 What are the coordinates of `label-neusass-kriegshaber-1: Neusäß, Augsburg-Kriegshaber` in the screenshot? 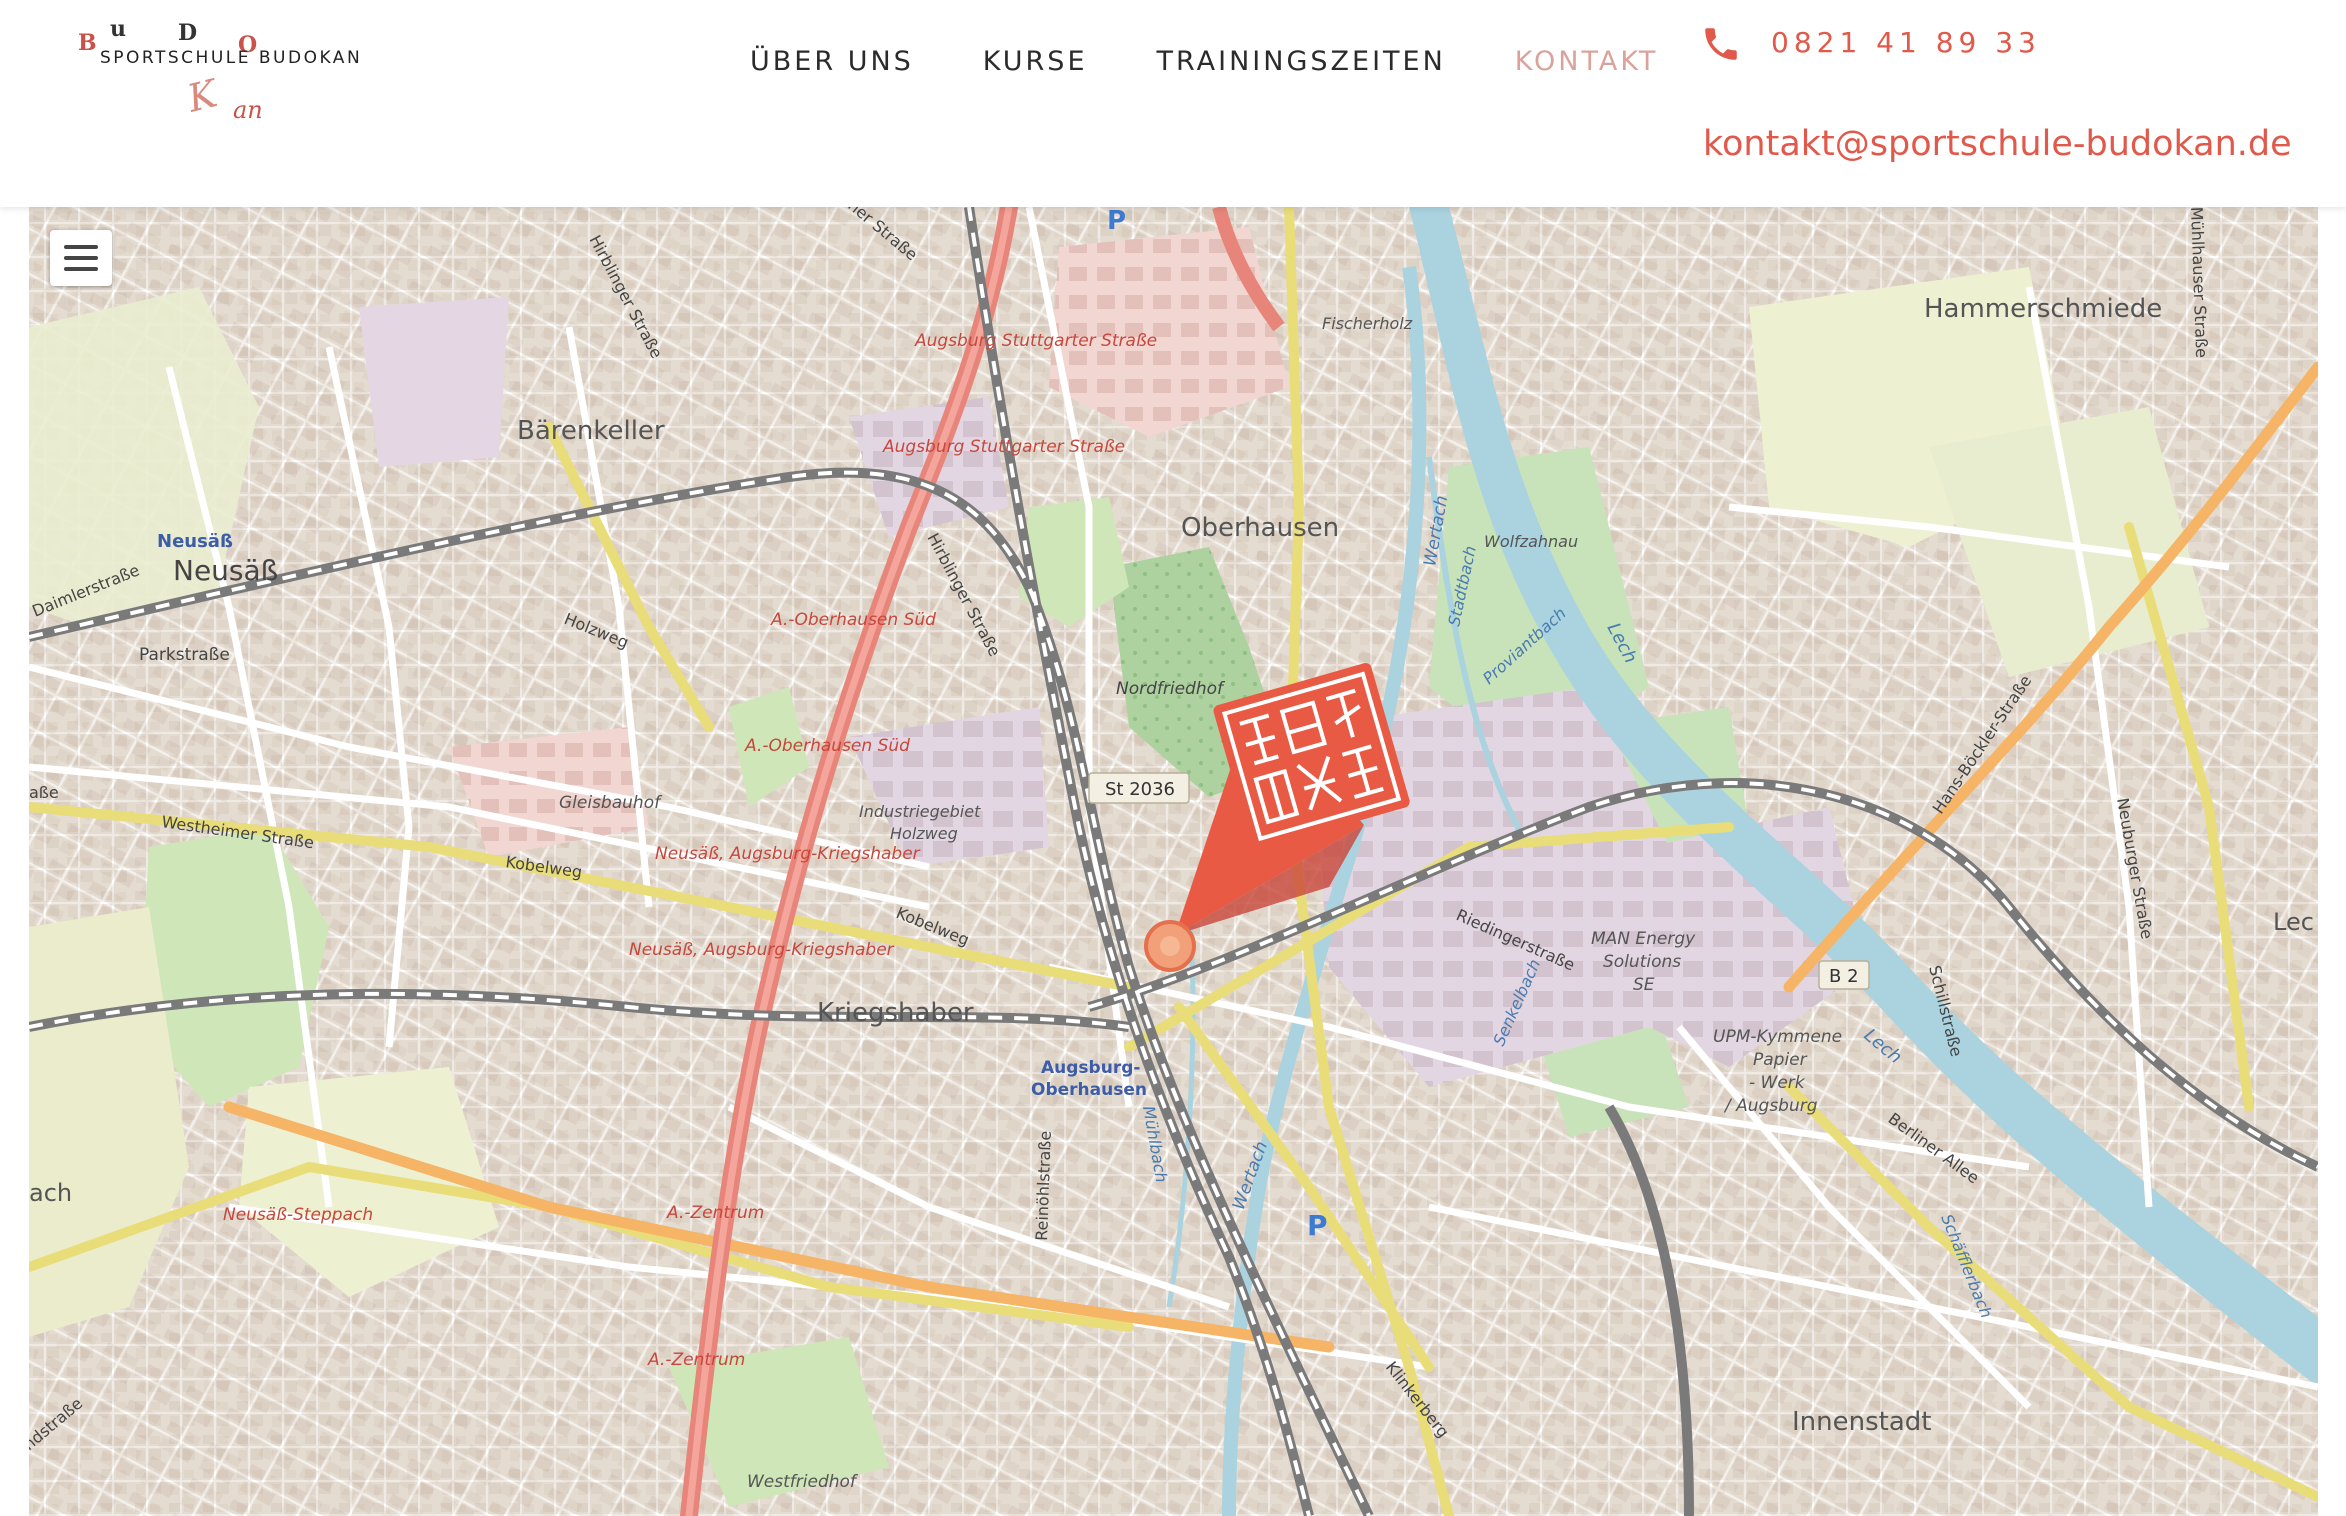 It's located at (788, 854).